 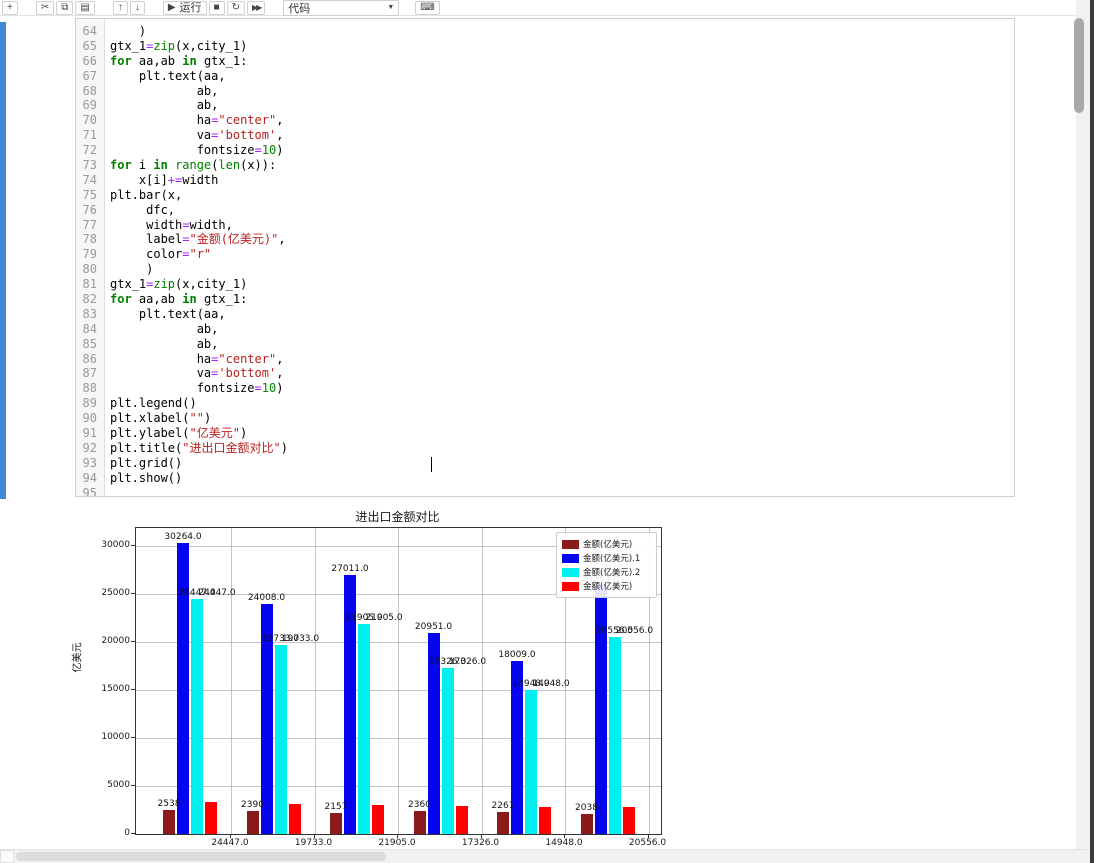 I want to click on chart-ylabel: 亿美元, so click(x=78, y=657).